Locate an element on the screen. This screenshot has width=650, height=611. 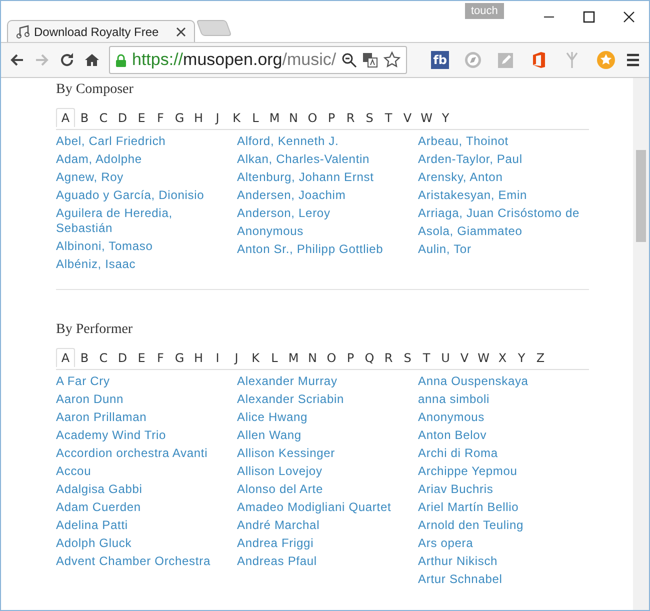
name-link: Allen Wang is located at coordinates (269, 435).